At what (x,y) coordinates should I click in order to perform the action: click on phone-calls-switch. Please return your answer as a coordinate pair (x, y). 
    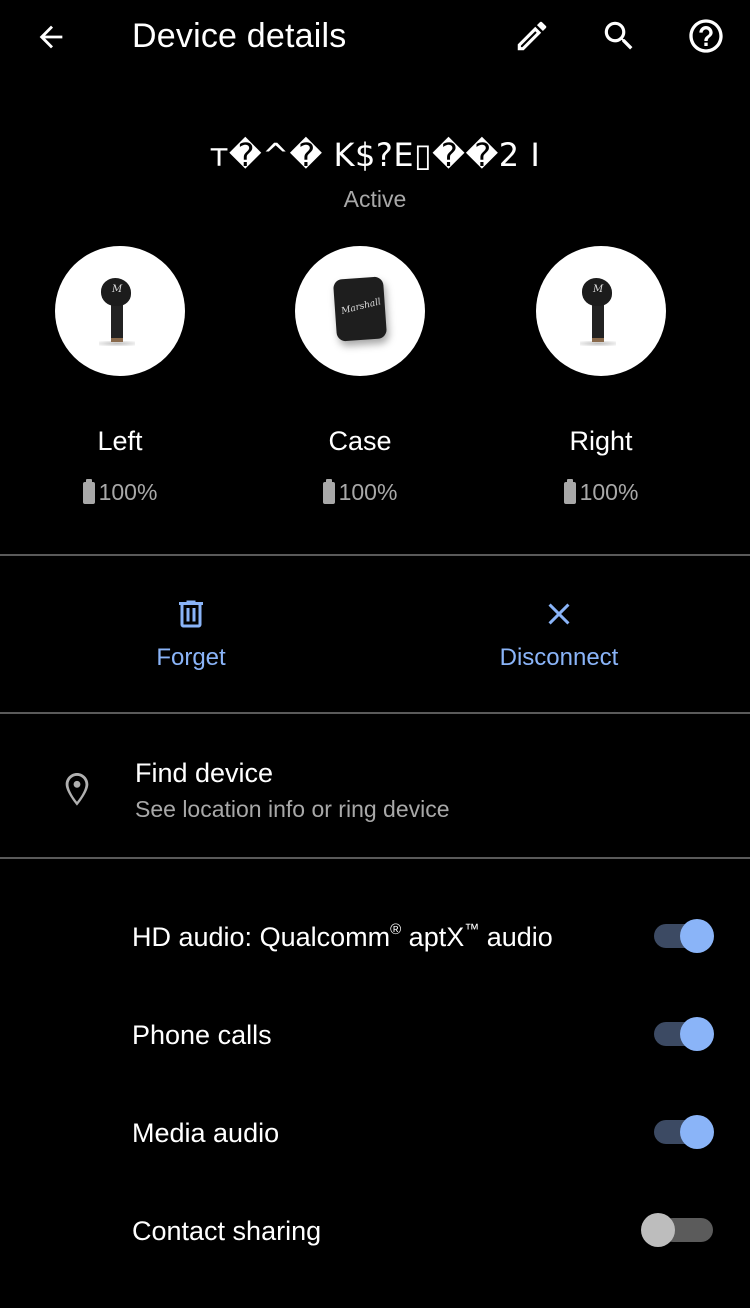
    Looking at the image, I should click on (684, 1034).